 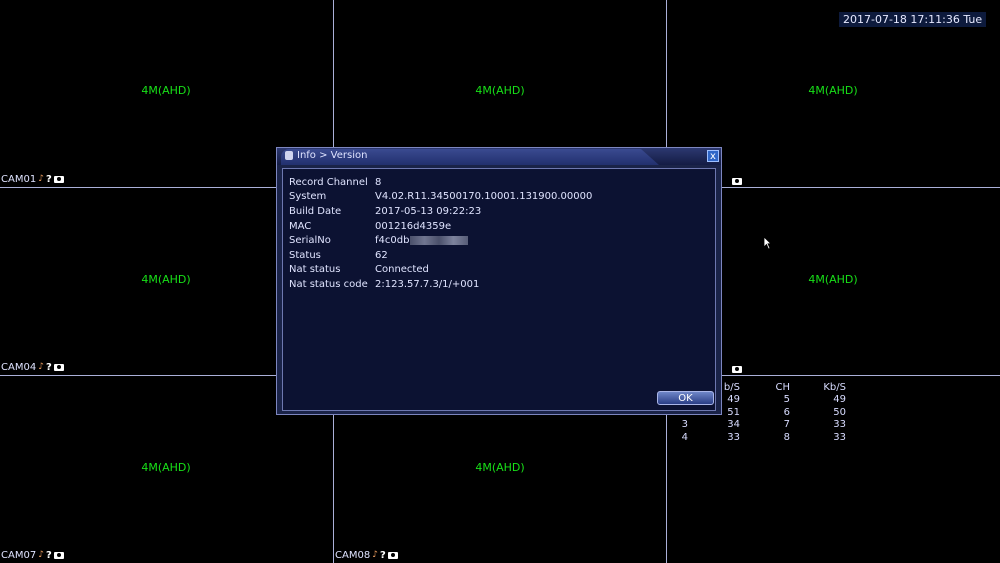 What do you see at coordinates (315, 270) in the screenshot?
I see `field-label: Nat status` at bounding box center [315, 270].